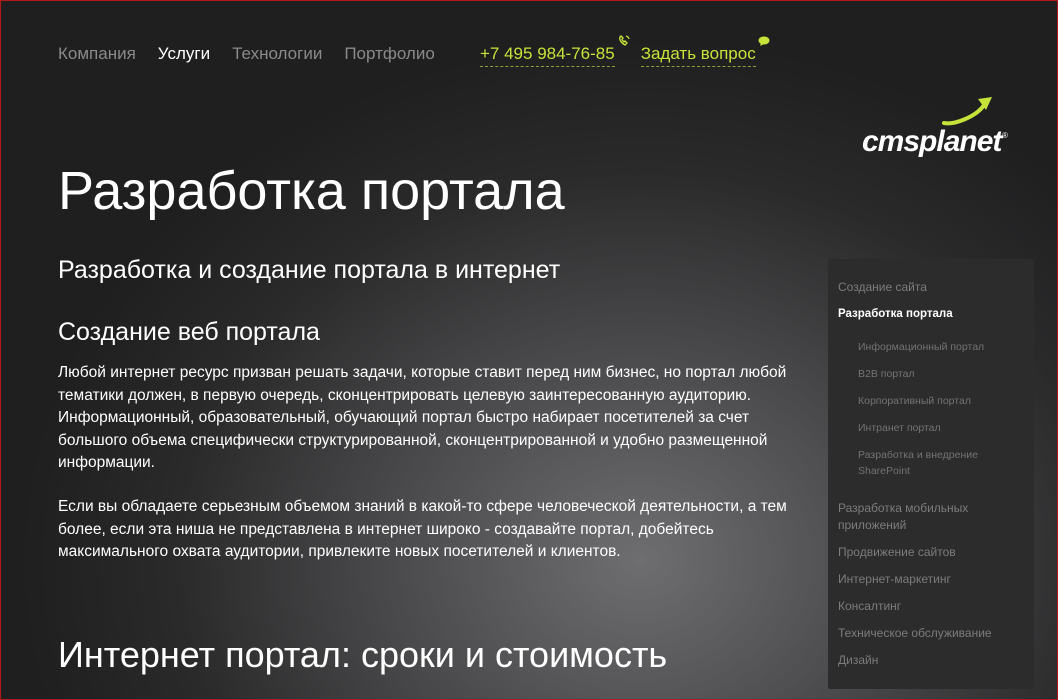  Describe the element at coordinates (547, 53) in the screenshot. I see `phone-number: +7 495 984-76-85` at that location.